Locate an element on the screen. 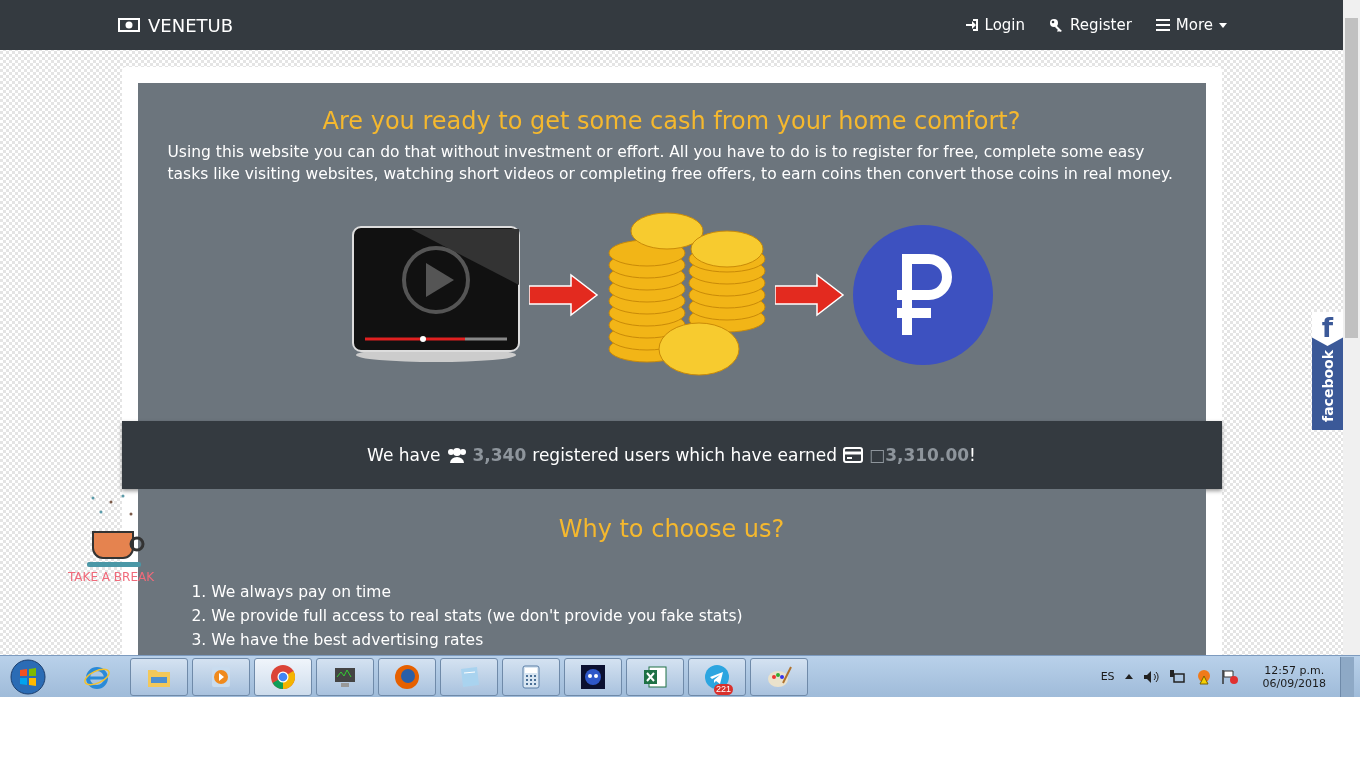 Image resolution: width=1360 pixels, height=768 pixels. register-link: Register is located at coordinates (1090, 25).